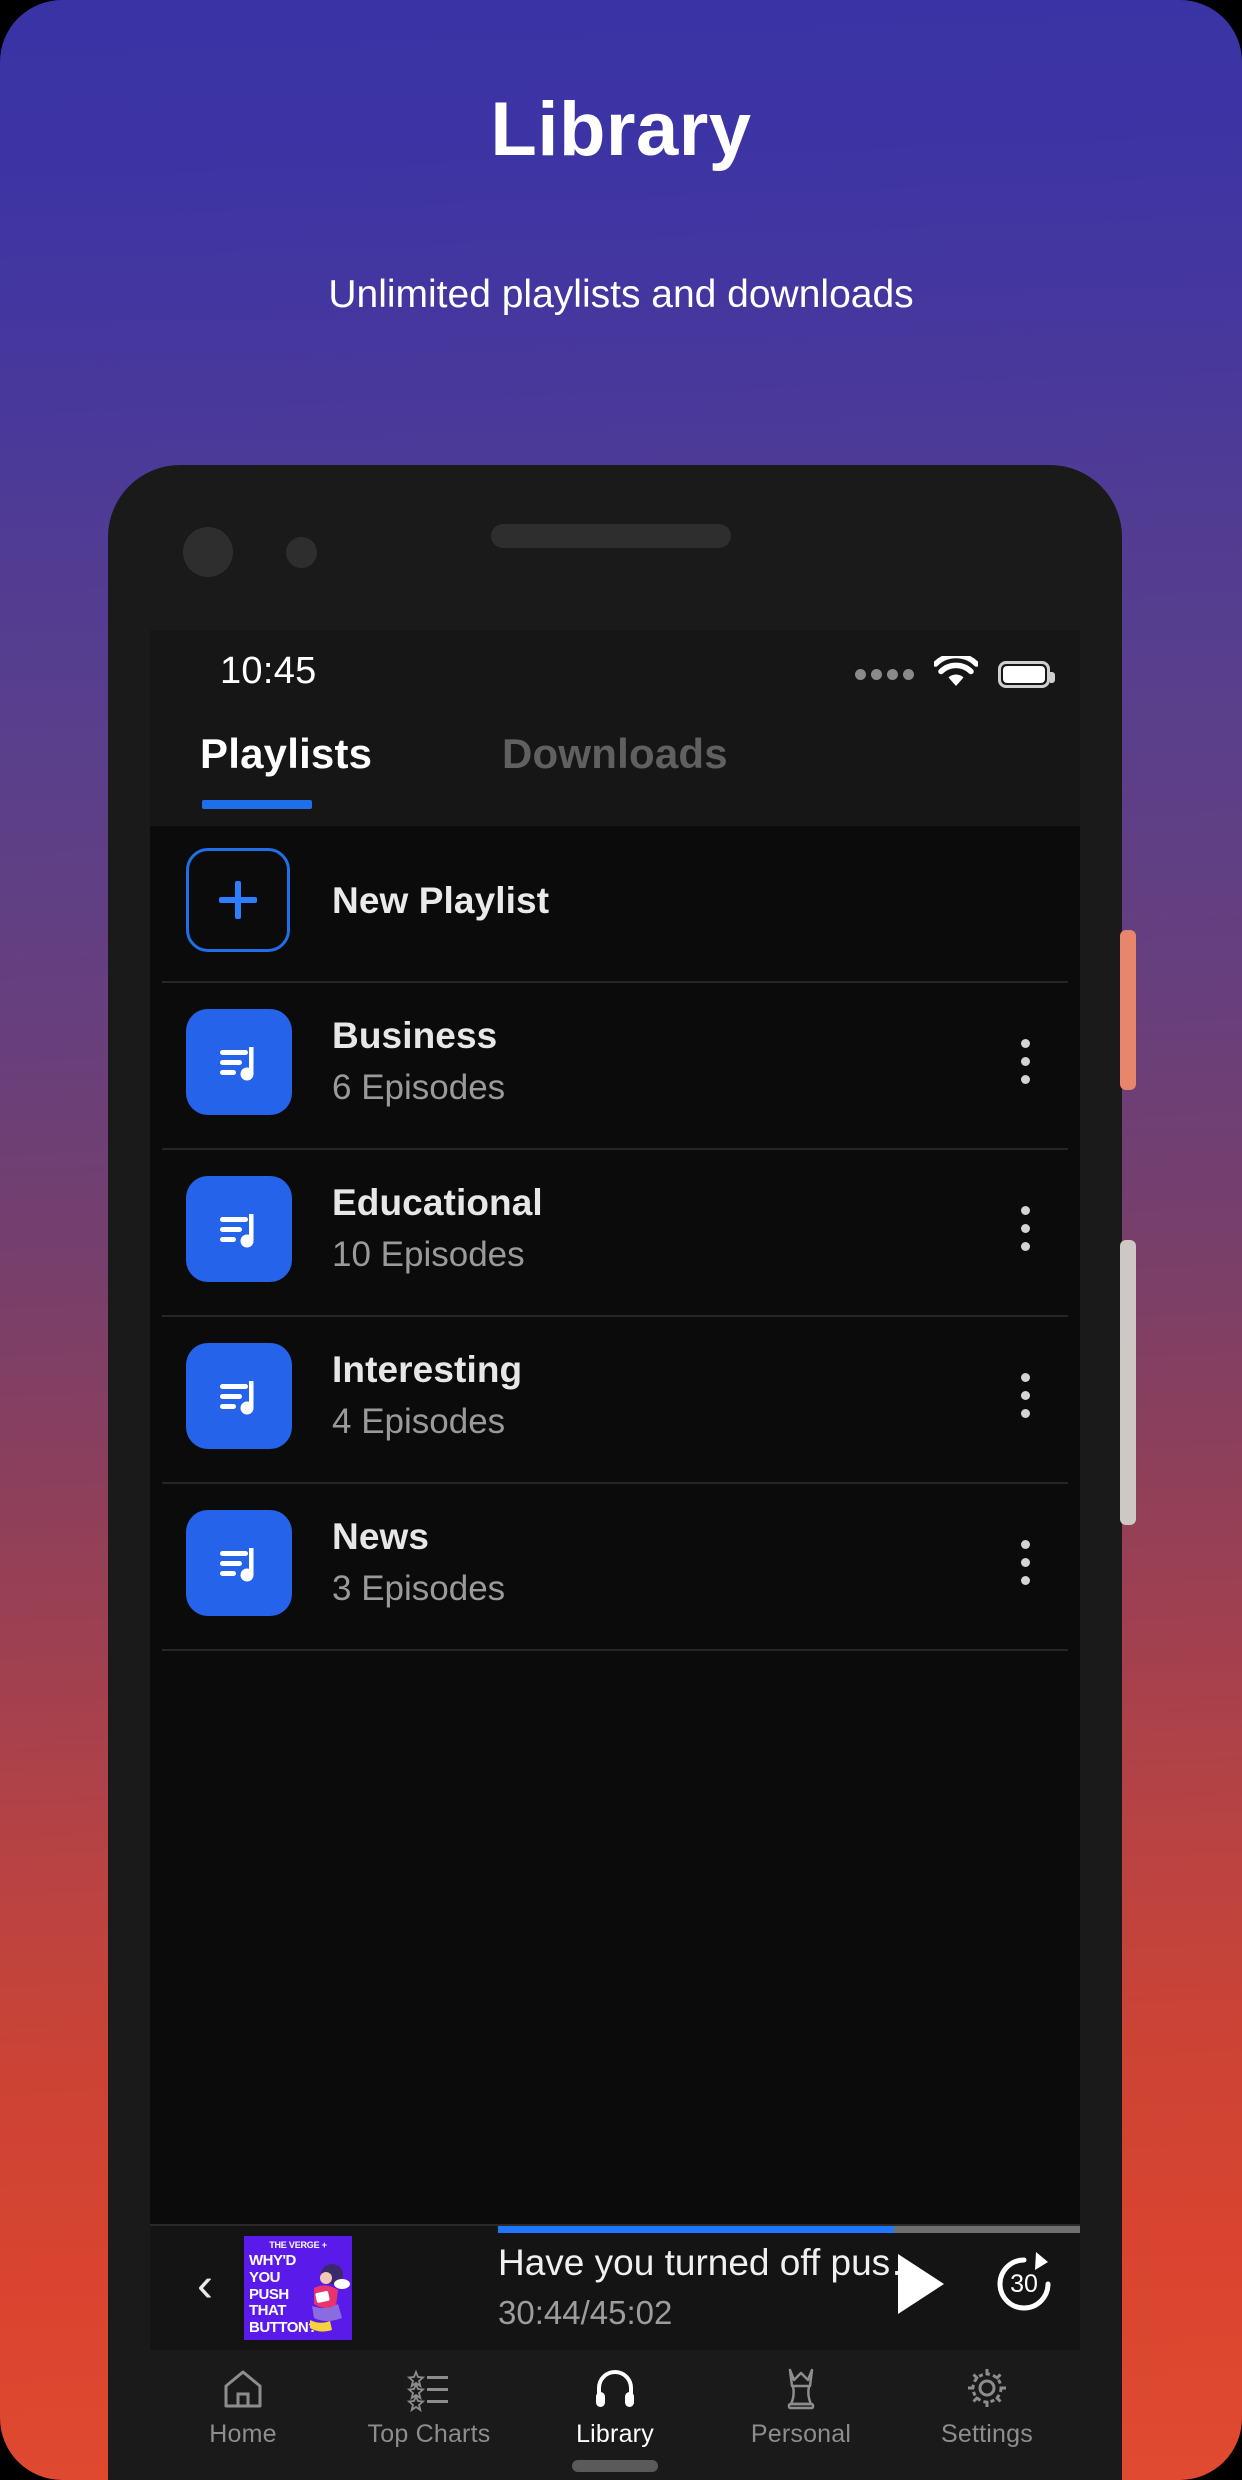 Image resolution: width=1242 pixels, height=2480 pixels. Describe the element at coordinates (298, 2288) in the screenshot. I see `podcast-artwork: THE VERGE + WHY'D YOU PUSH THAT BUTTON?` at that location.